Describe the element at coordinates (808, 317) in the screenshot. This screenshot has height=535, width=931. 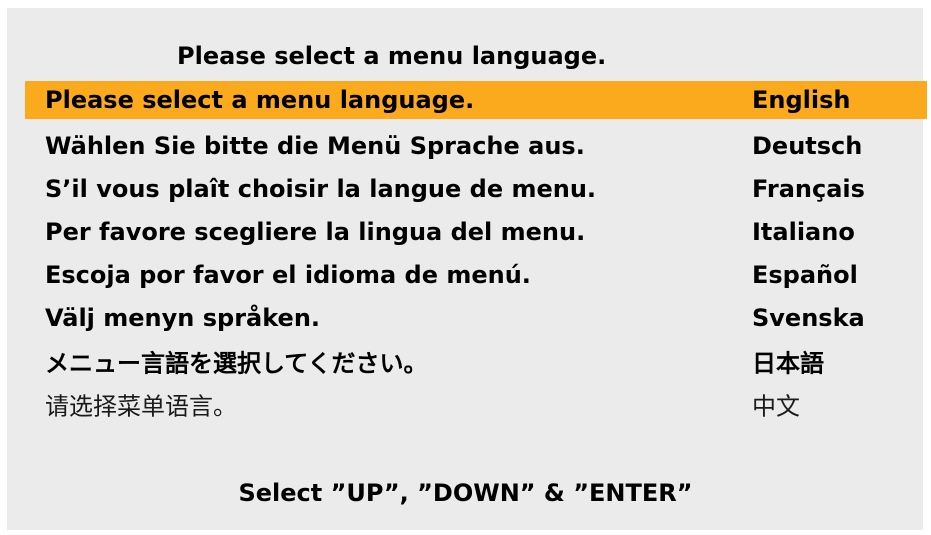
I see `language-name: Svenska` at that location.